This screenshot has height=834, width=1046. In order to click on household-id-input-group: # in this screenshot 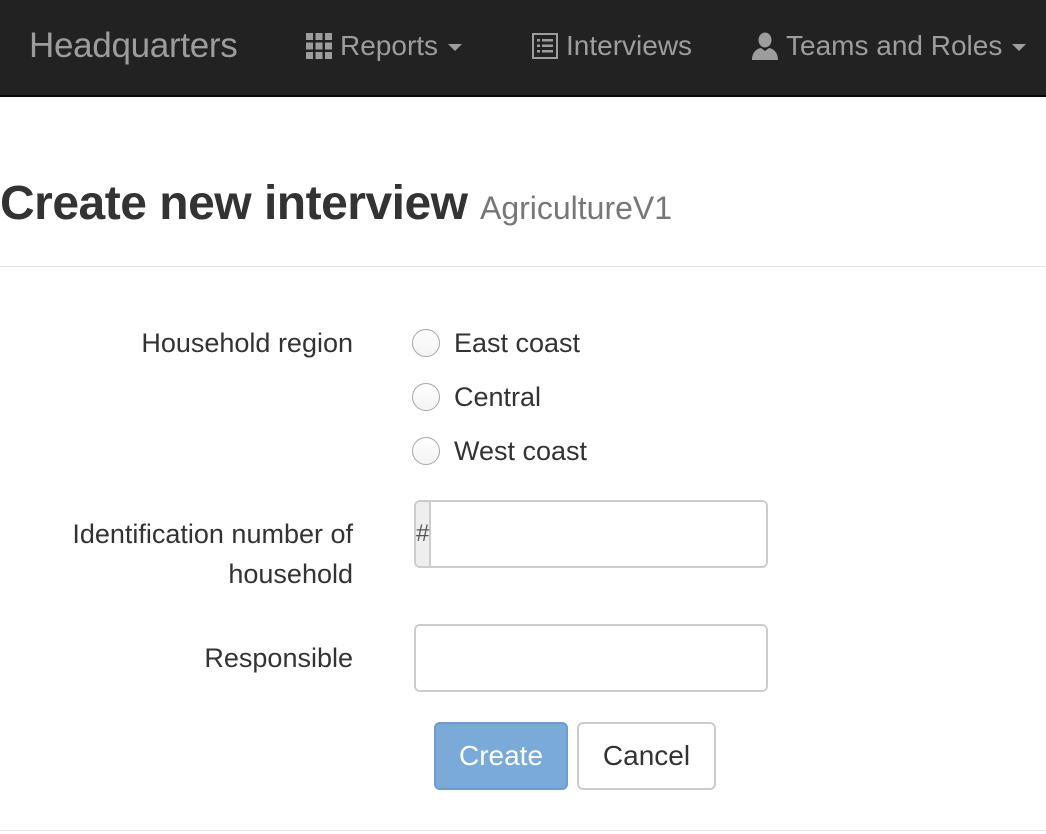, I will do `click(591, 534)`.